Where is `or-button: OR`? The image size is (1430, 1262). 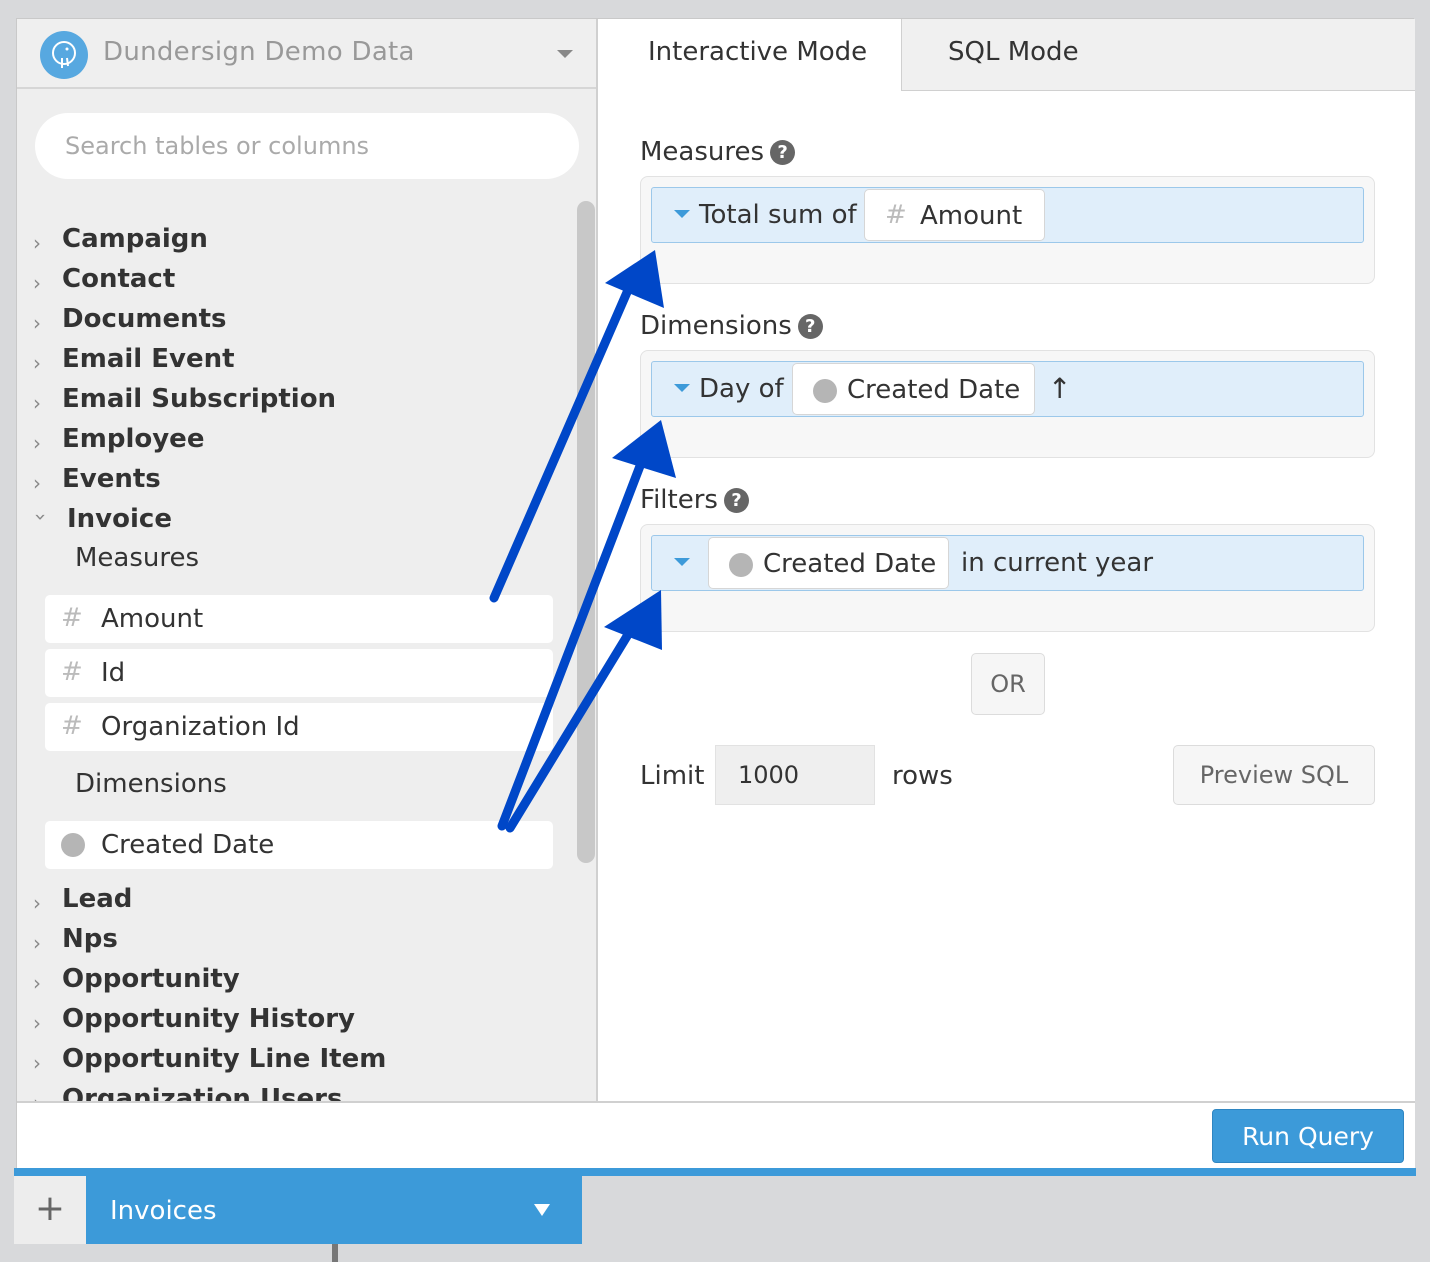 or-button: OR is located at coordinates (1008, 684).